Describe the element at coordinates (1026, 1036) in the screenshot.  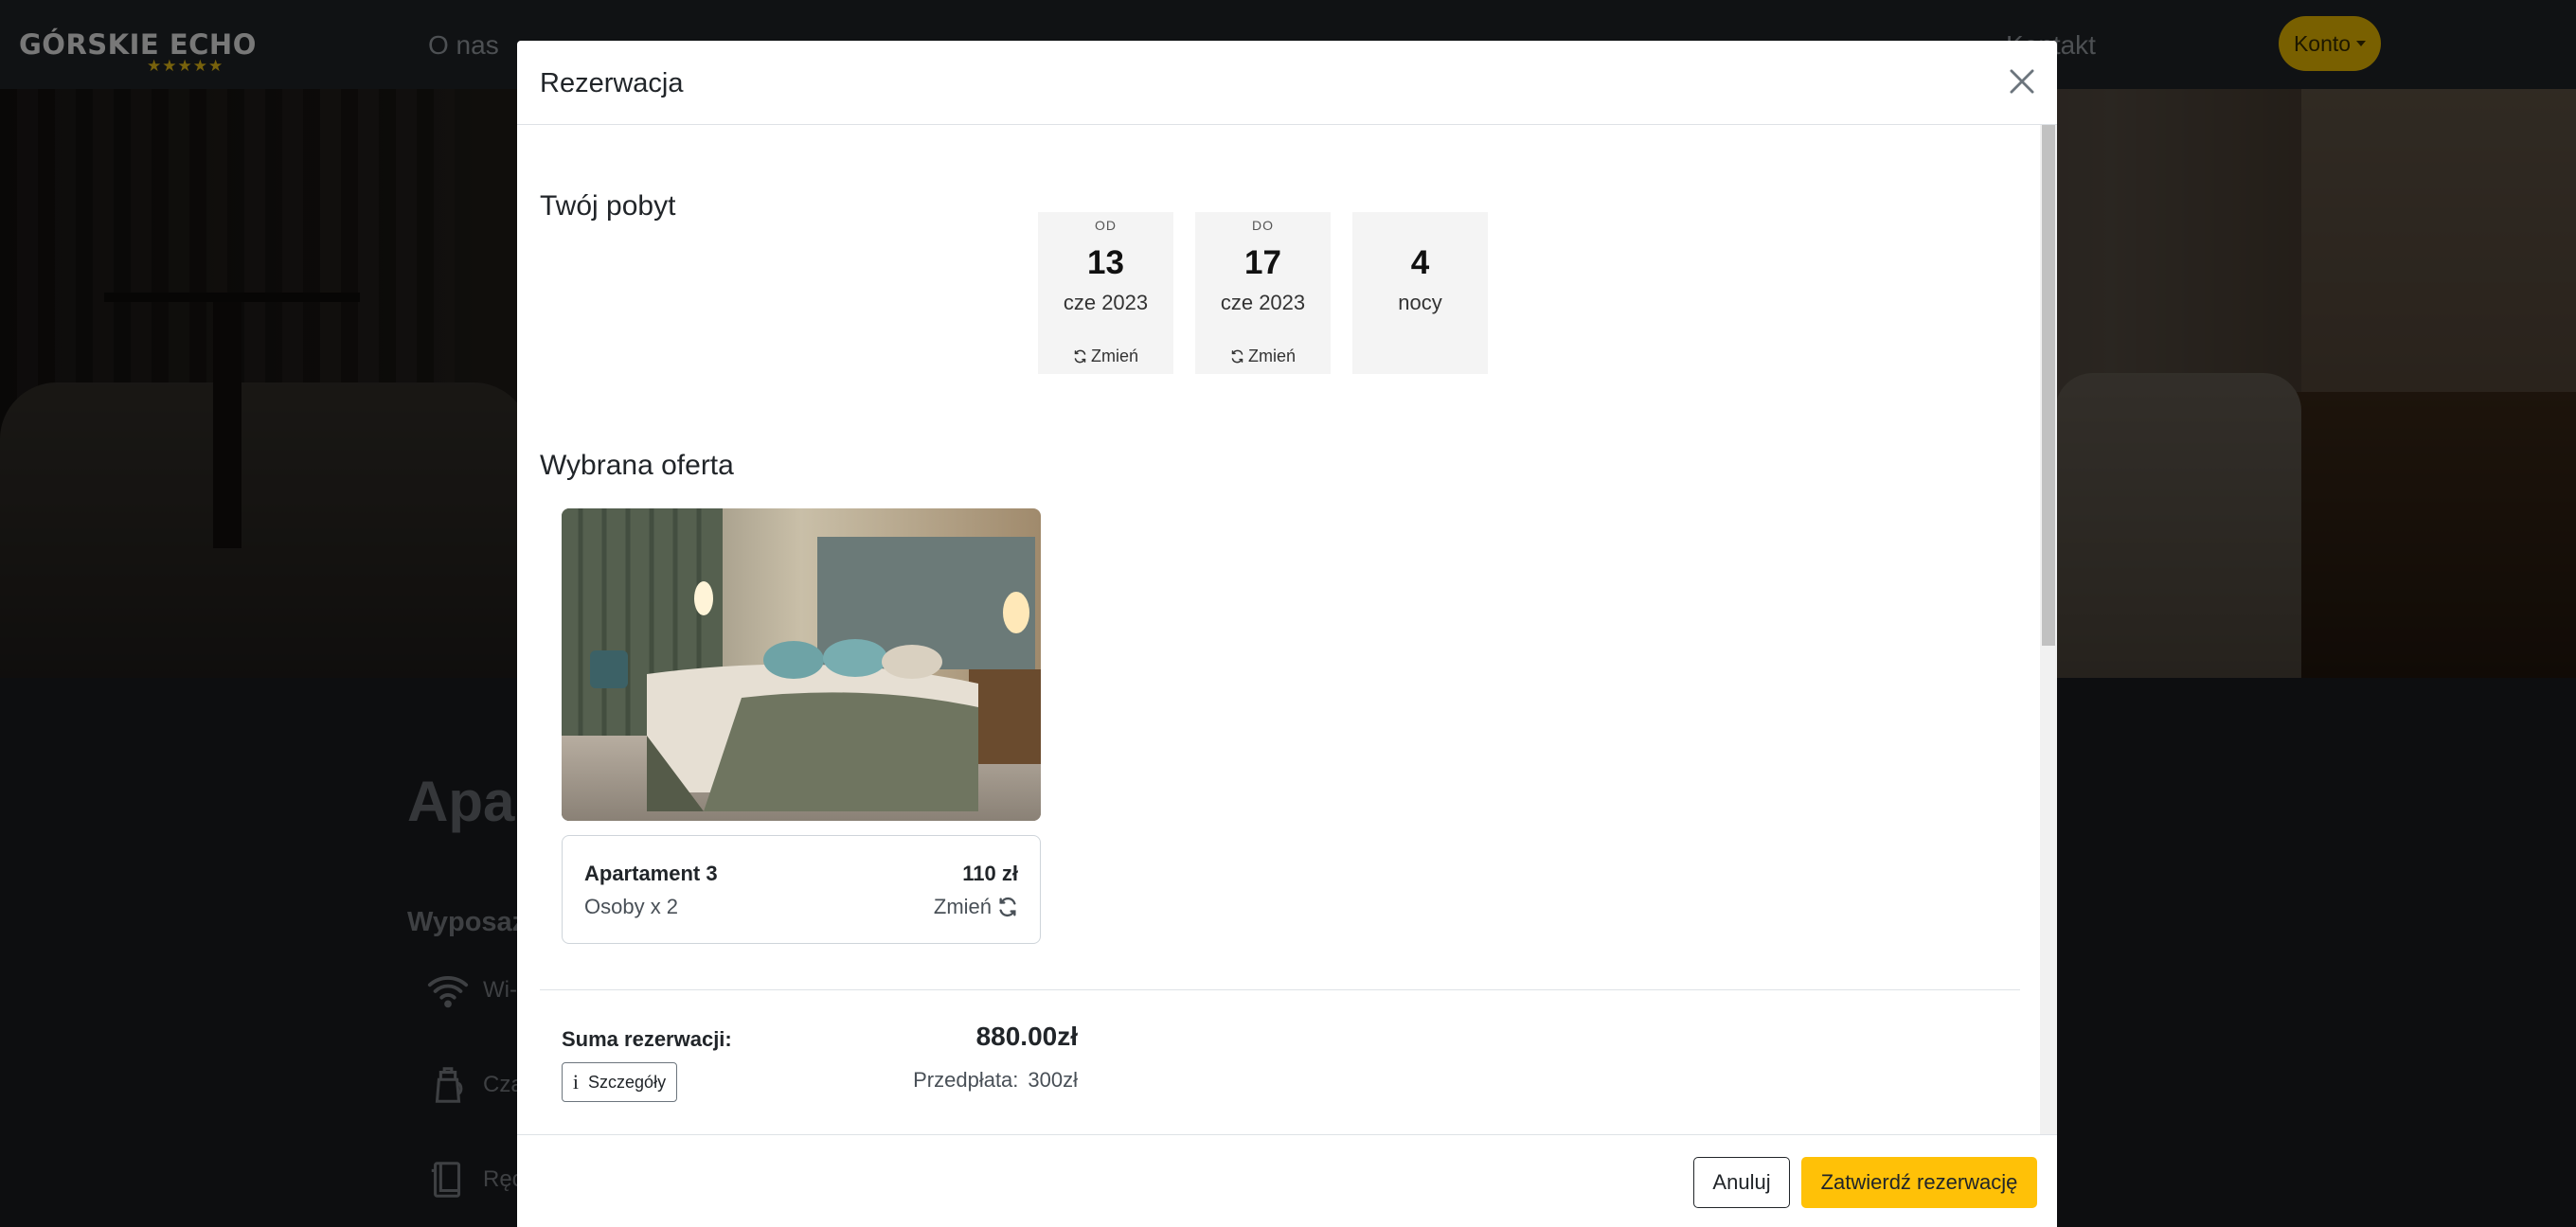
I see `summary-total: 880.00zł` at that location.